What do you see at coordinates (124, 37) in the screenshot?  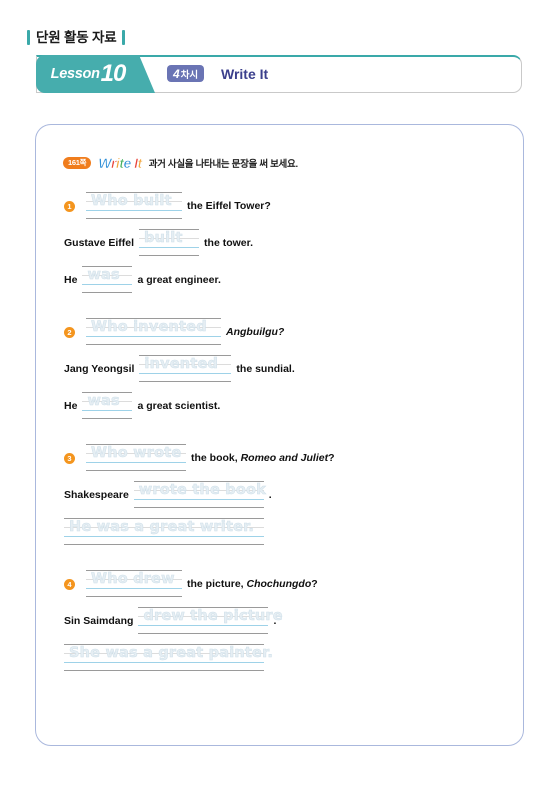 I see `label-bar-right-icon` at bounding box center [124, 37].